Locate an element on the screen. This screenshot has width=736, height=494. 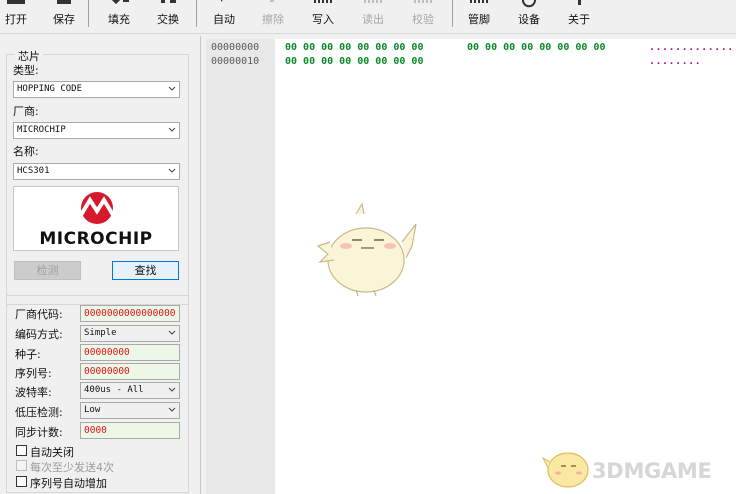
baud-select: 400us - All is located at coordinates (130, 390).